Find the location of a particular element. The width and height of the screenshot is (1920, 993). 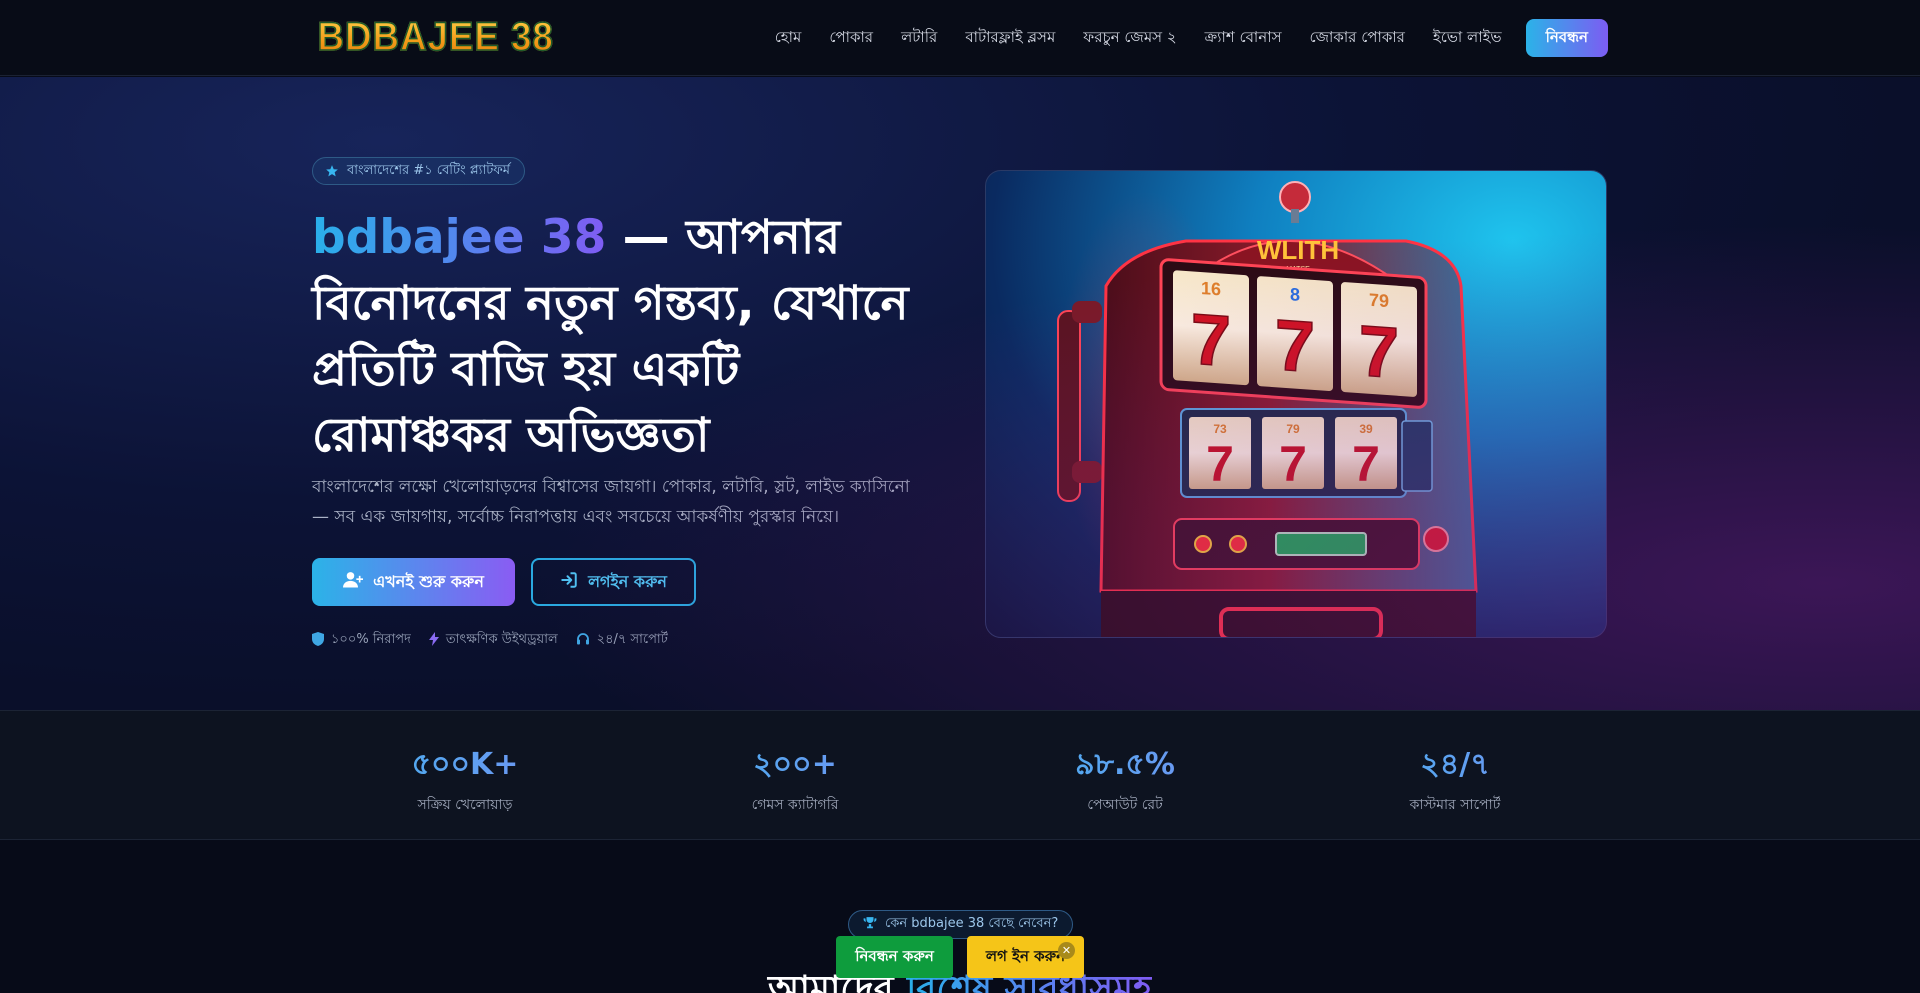

stat-active-players: ৫০০K+ সক্রিয় খেলোয়াড় is located at coordinates (465, 764).